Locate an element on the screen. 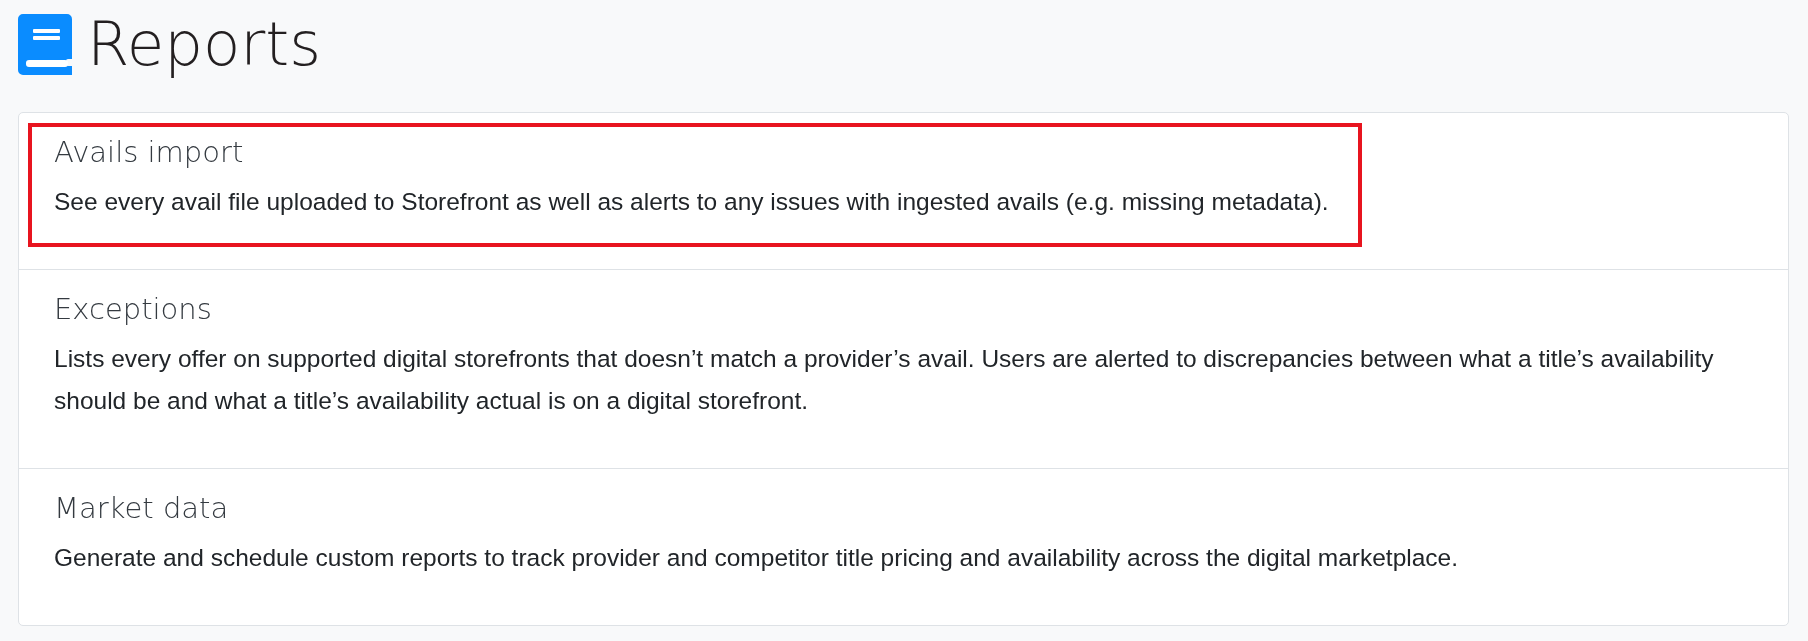  report-description: Generate and schedule custom reports to track provider and competitor title pricing and availability across the digital marketplace. is located at coordinates (756, 558).